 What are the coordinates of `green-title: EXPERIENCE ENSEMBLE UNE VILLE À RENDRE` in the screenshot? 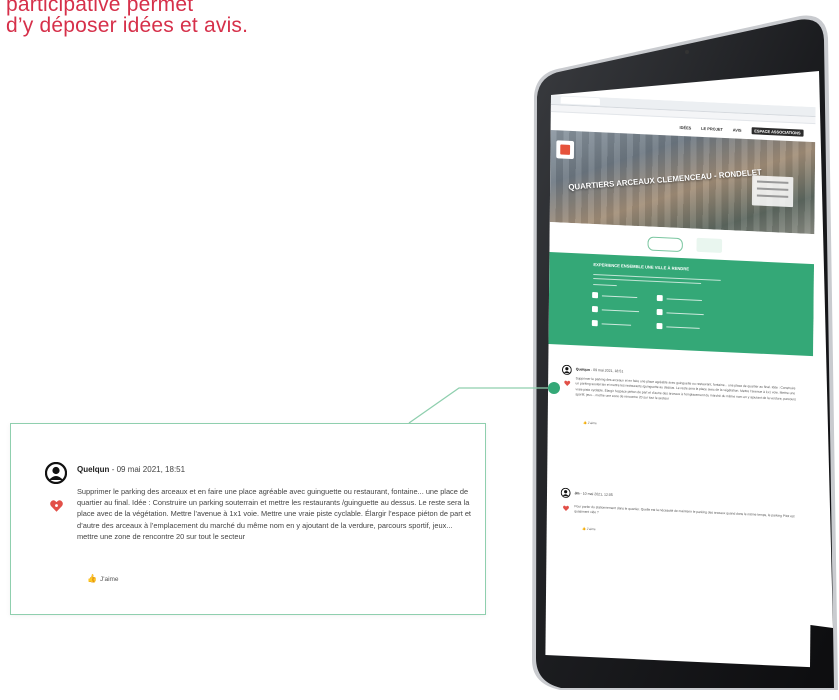 It's located at (641, 267).